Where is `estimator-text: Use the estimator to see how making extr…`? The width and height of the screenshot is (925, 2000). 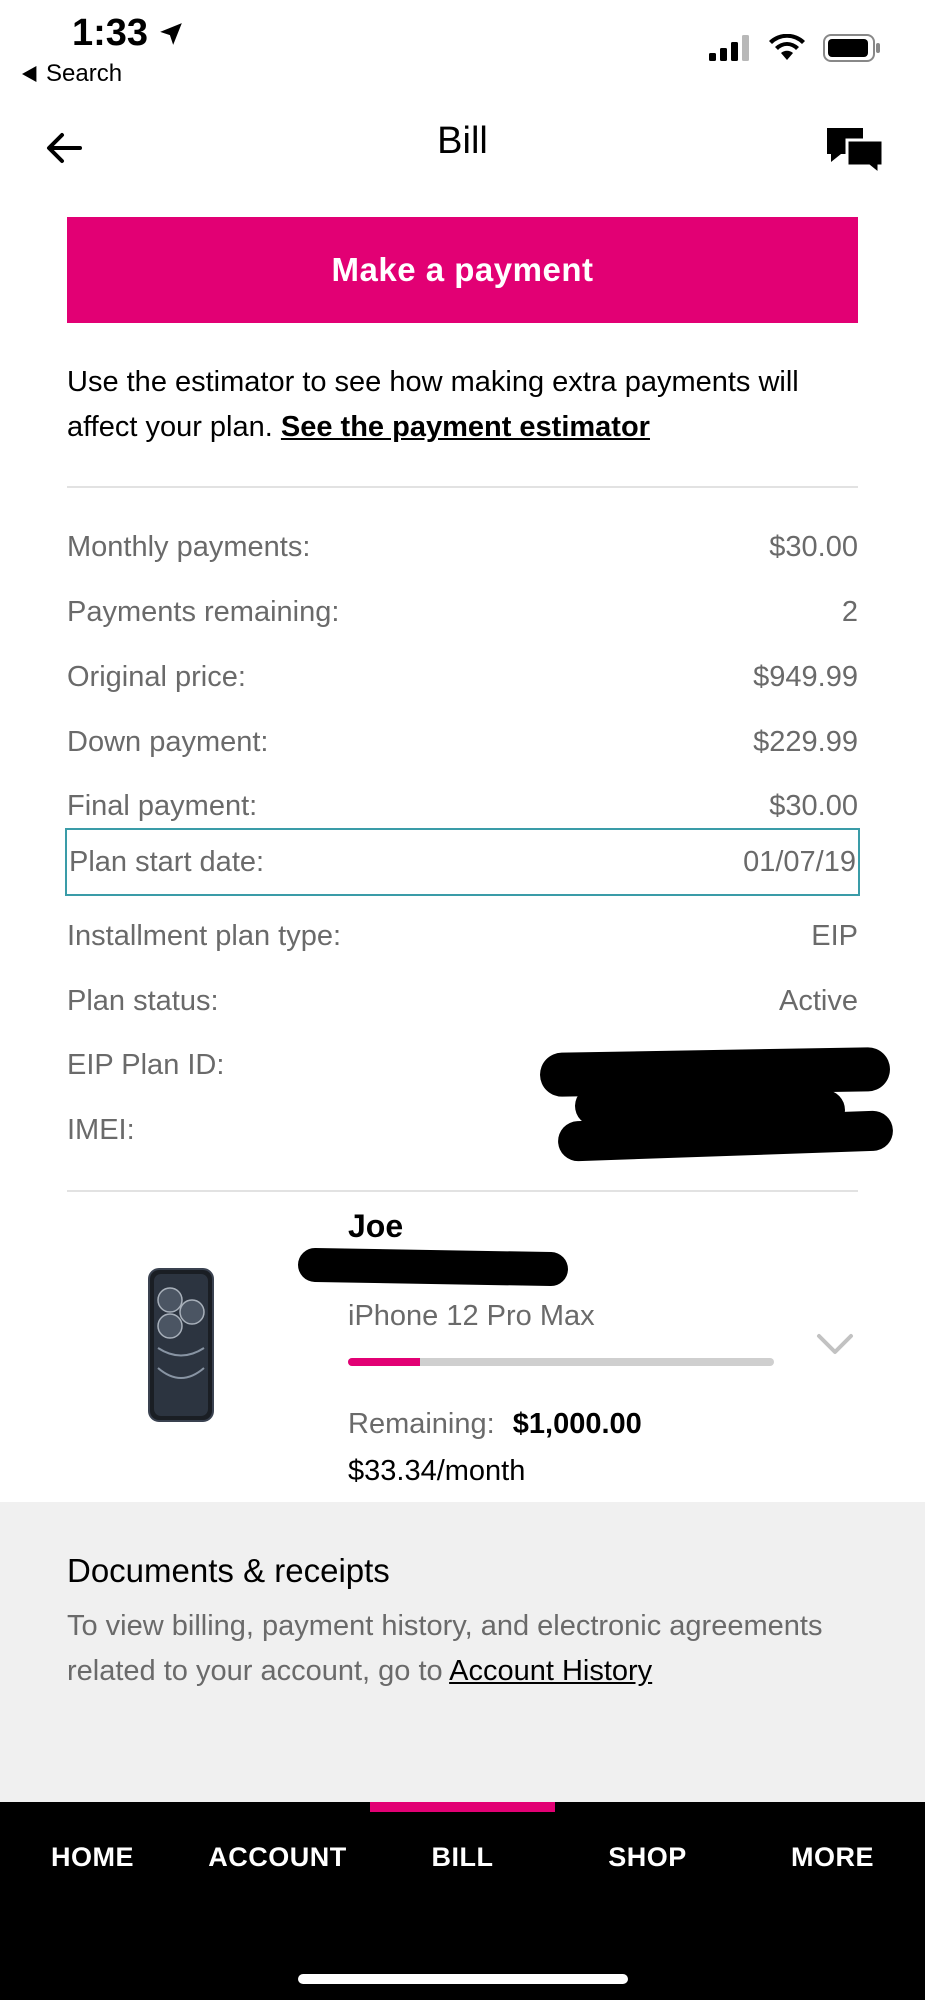 estimator-text: Use the estimator to see how making extr… is located at coordinates (467, 405).